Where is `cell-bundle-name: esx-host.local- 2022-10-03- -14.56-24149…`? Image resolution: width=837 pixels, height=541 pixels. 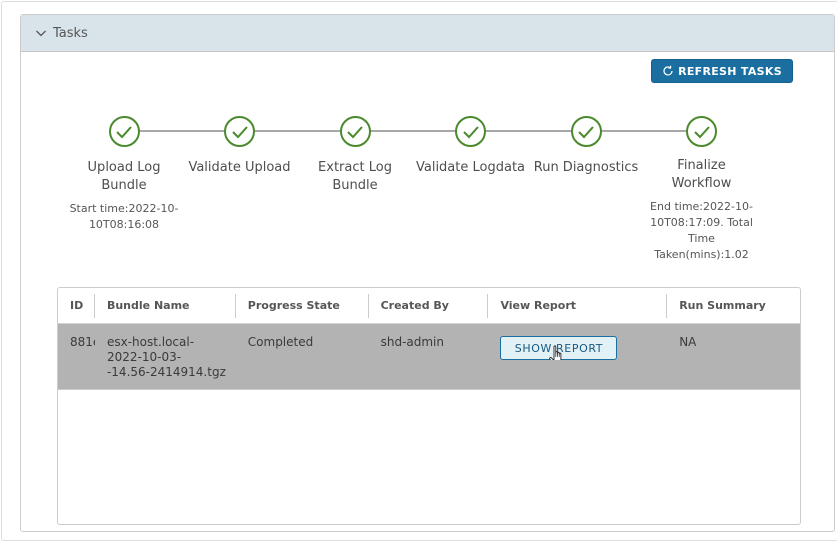
cell-bundle-name: esx-host.local- 2022-10-03- -14.56-24149… is located at coordinates (165, 352).